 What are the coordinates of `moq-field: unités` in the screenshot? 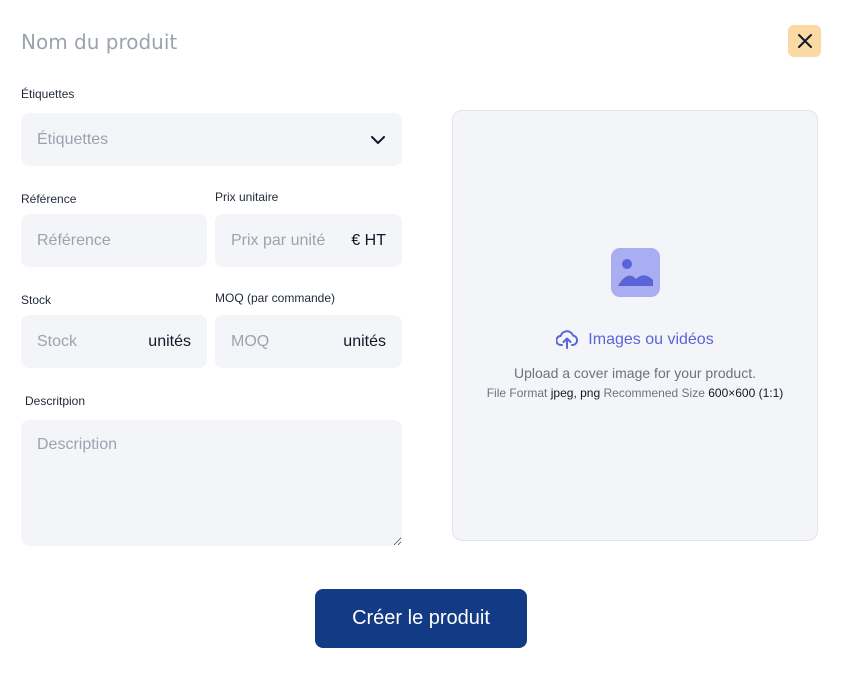 It's located at (308, 341).